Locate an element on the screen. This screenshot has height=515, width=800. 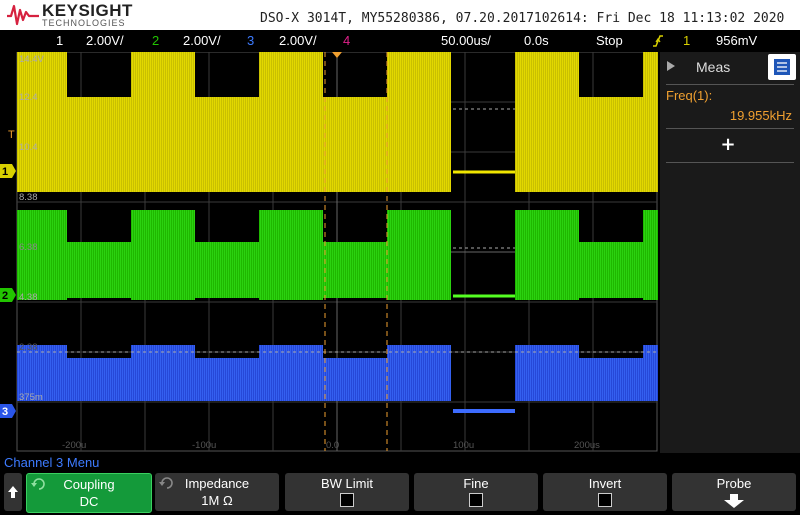
menu-icon is located at coordinates (782, 67).